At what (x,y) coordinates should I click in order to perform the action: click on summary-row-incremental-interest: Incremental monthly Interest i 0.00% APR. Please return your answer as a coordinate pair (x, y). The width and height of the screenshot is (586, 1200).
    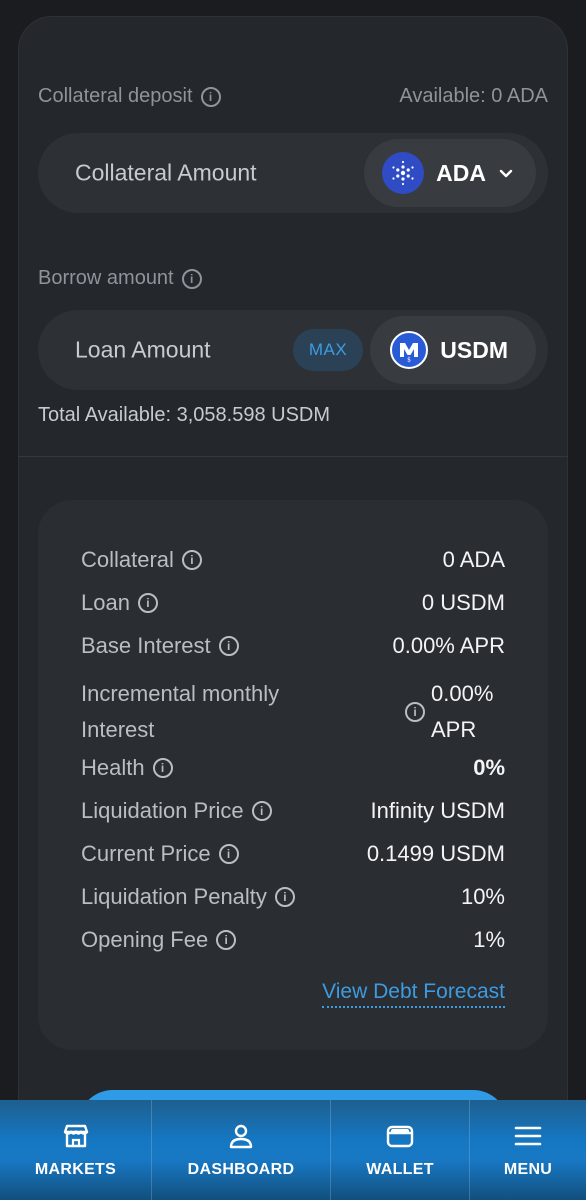
    Looking at the image, I should click on (287, 711).